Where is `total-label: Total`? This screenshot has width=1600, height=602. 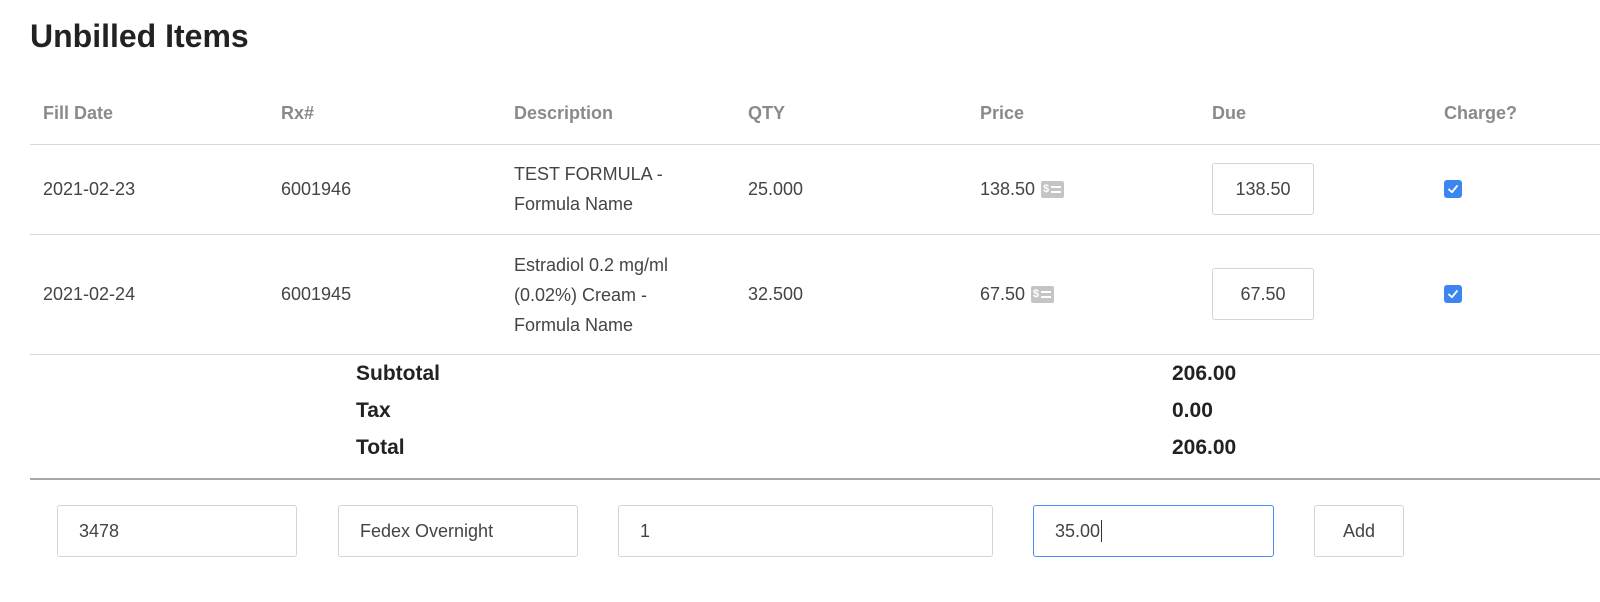 total-label: Total is located at coordinates (380, 447).